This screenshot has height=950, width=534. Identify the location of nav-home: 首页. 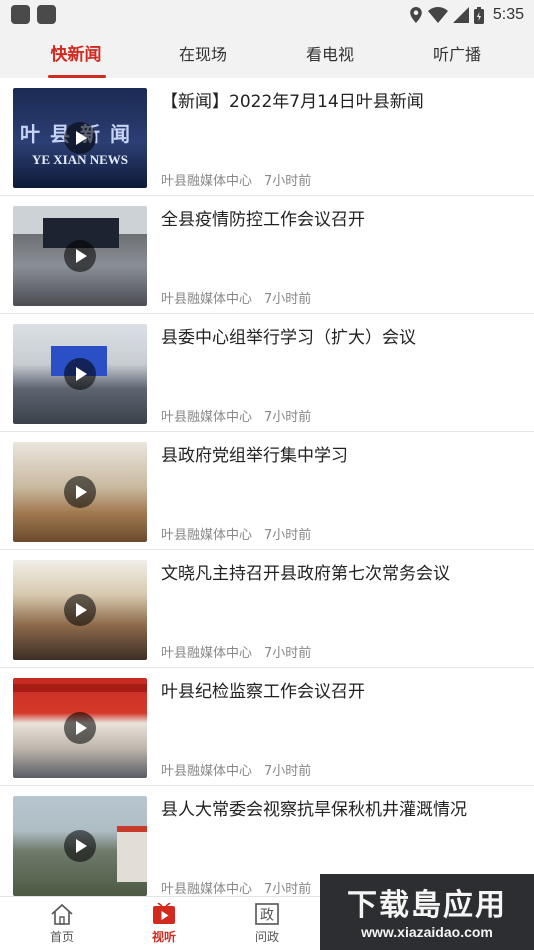
(62, 923).